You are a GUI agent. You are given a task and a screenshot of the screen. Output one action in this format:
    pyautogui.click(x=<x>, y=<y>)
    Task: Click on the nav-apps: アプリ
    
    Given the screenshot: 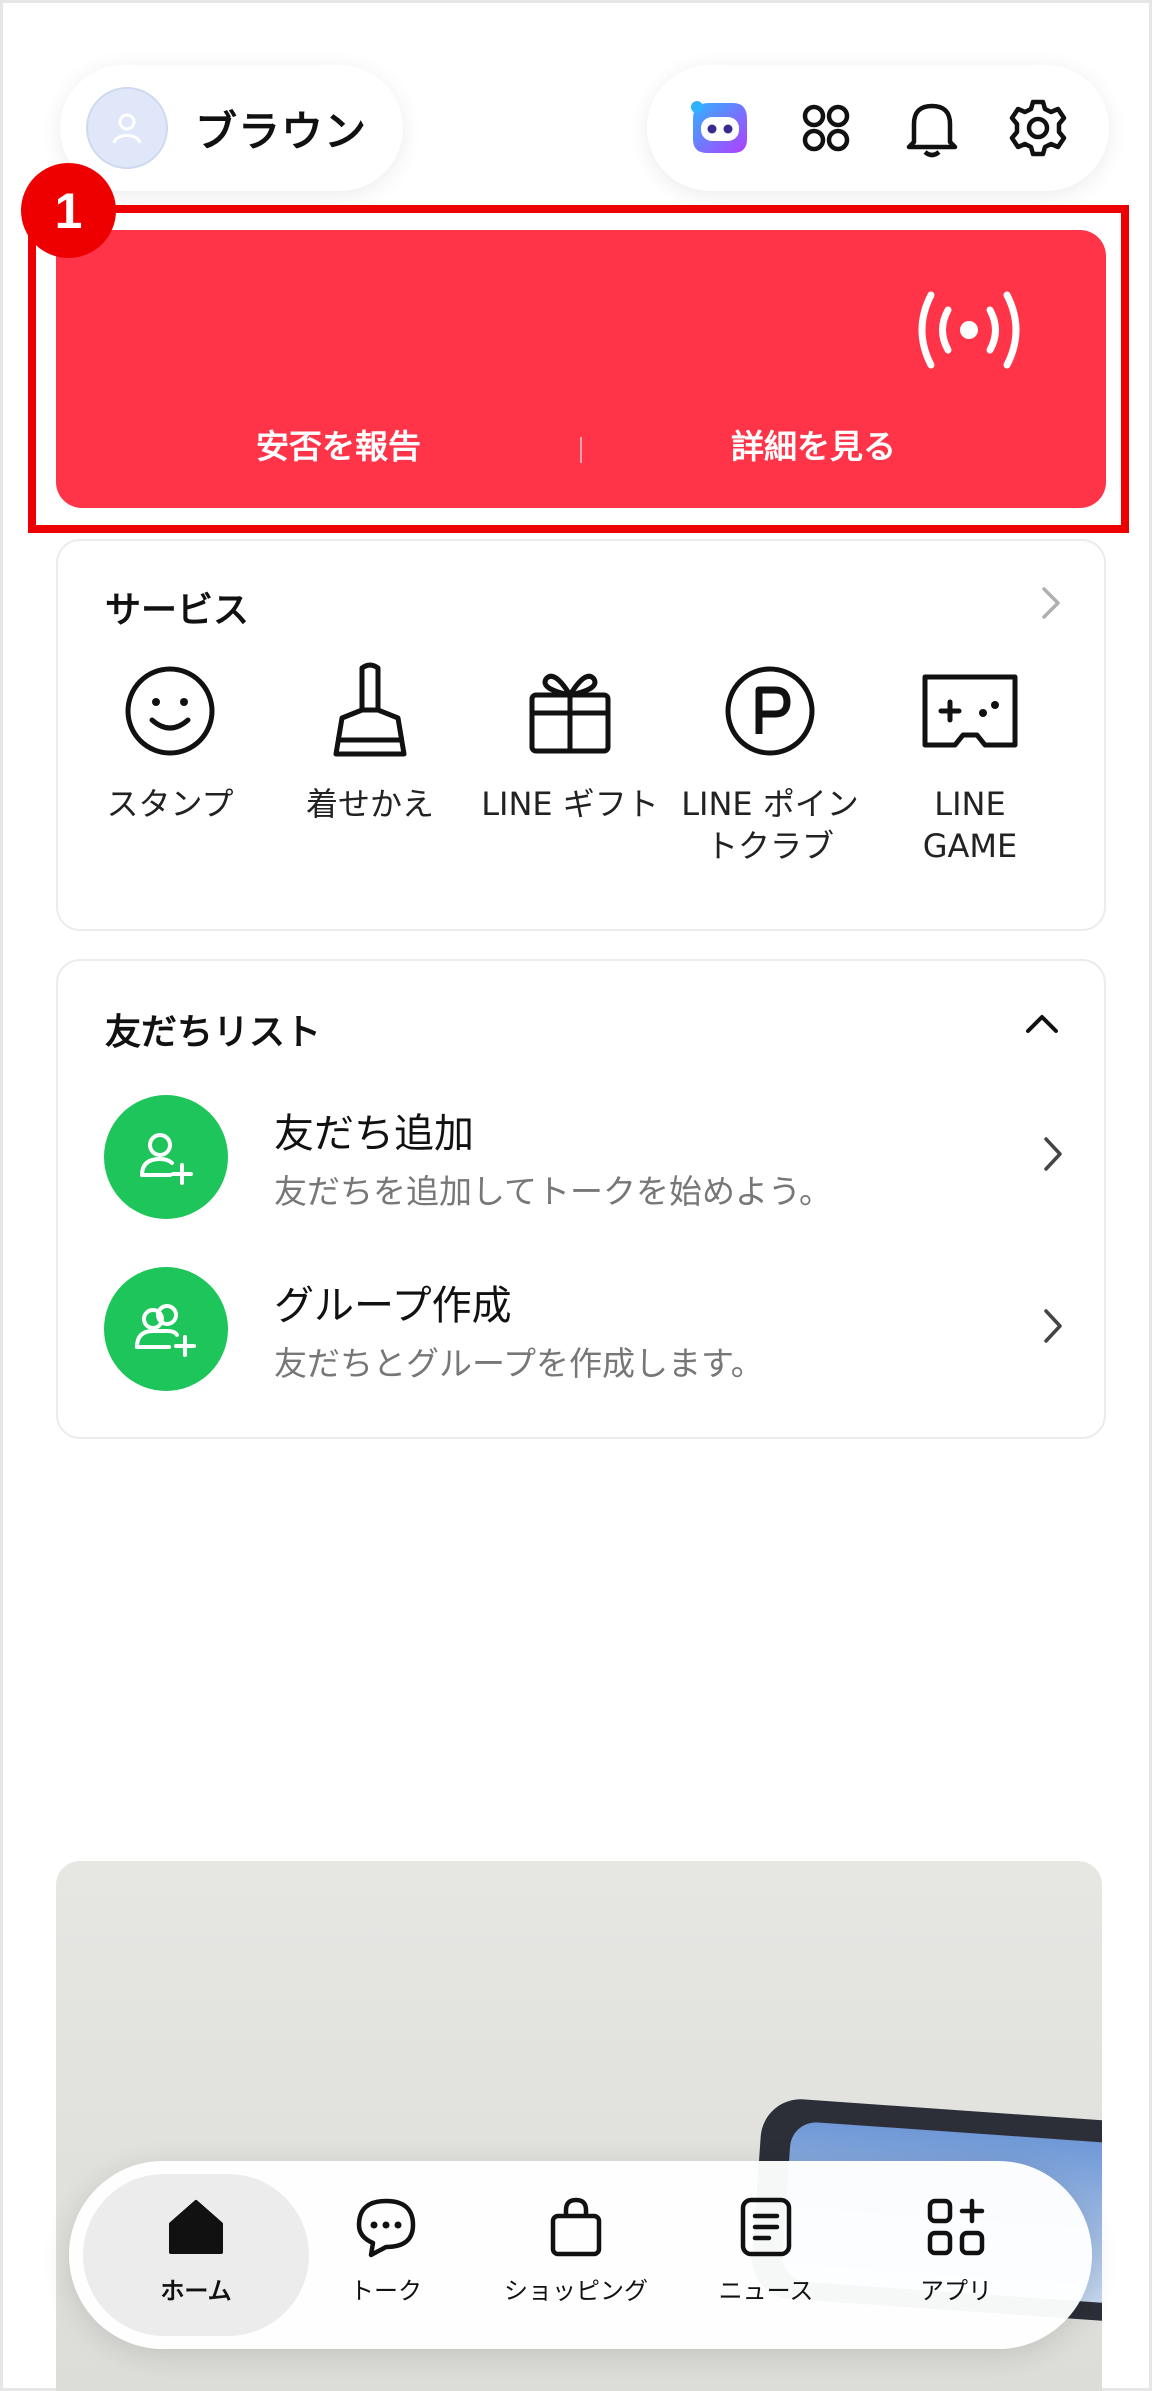 What is the action you would take?
    pyautogui.click(x=956, y=2247)
    